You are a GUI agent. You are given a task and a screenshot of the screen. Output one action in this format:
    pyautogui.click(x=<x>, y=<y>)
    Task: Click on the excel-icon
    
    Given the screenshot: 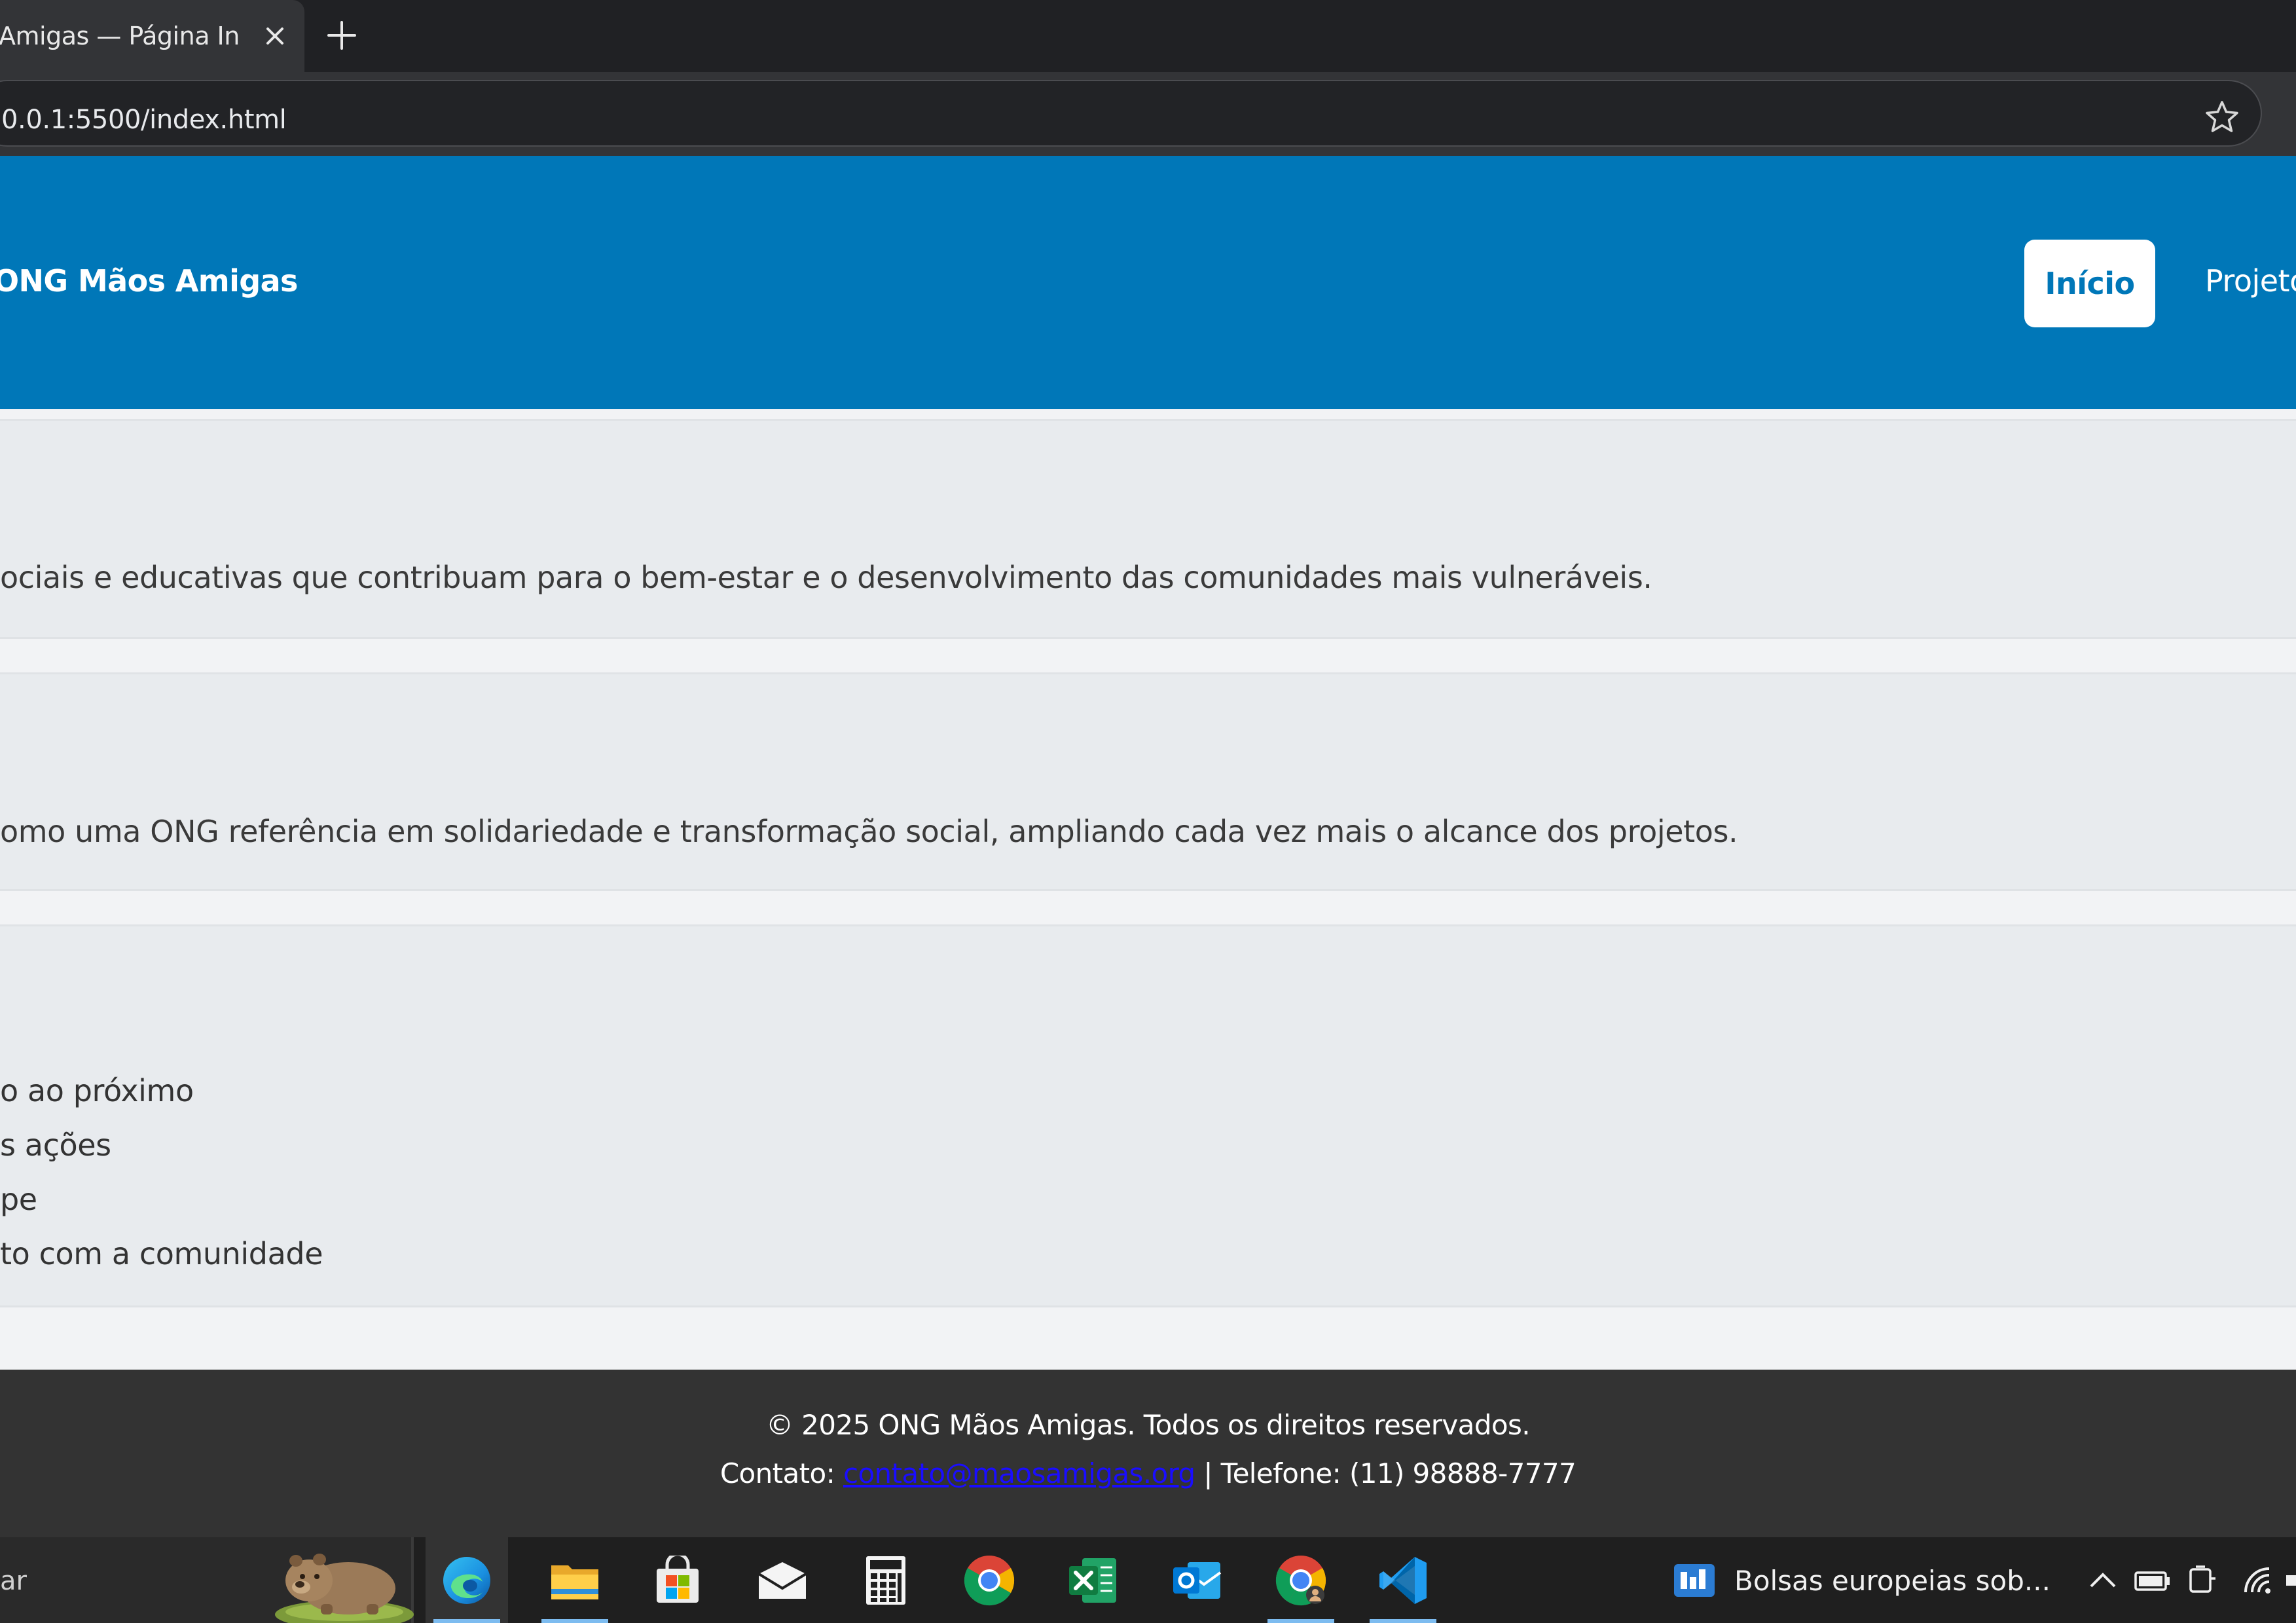 What is the action you would take?
    pyautogui.click(x=1092, y=1580)
    